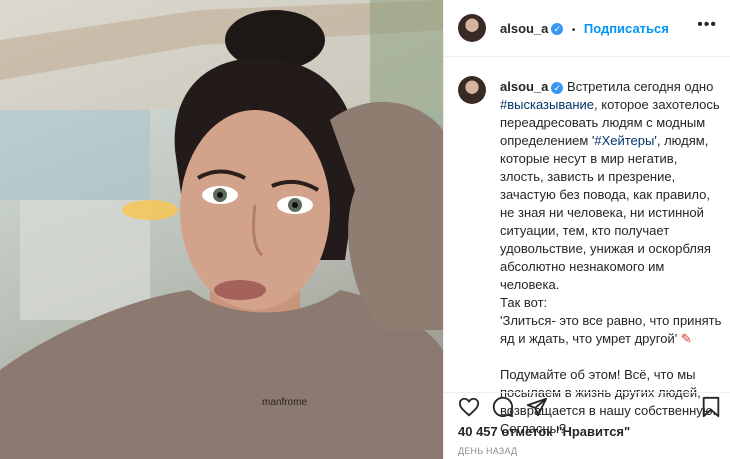 This screenshot has width=730, height=459. Describe the element at coordinates (472, 28) in the screenshot. I see `avatar` at that location.